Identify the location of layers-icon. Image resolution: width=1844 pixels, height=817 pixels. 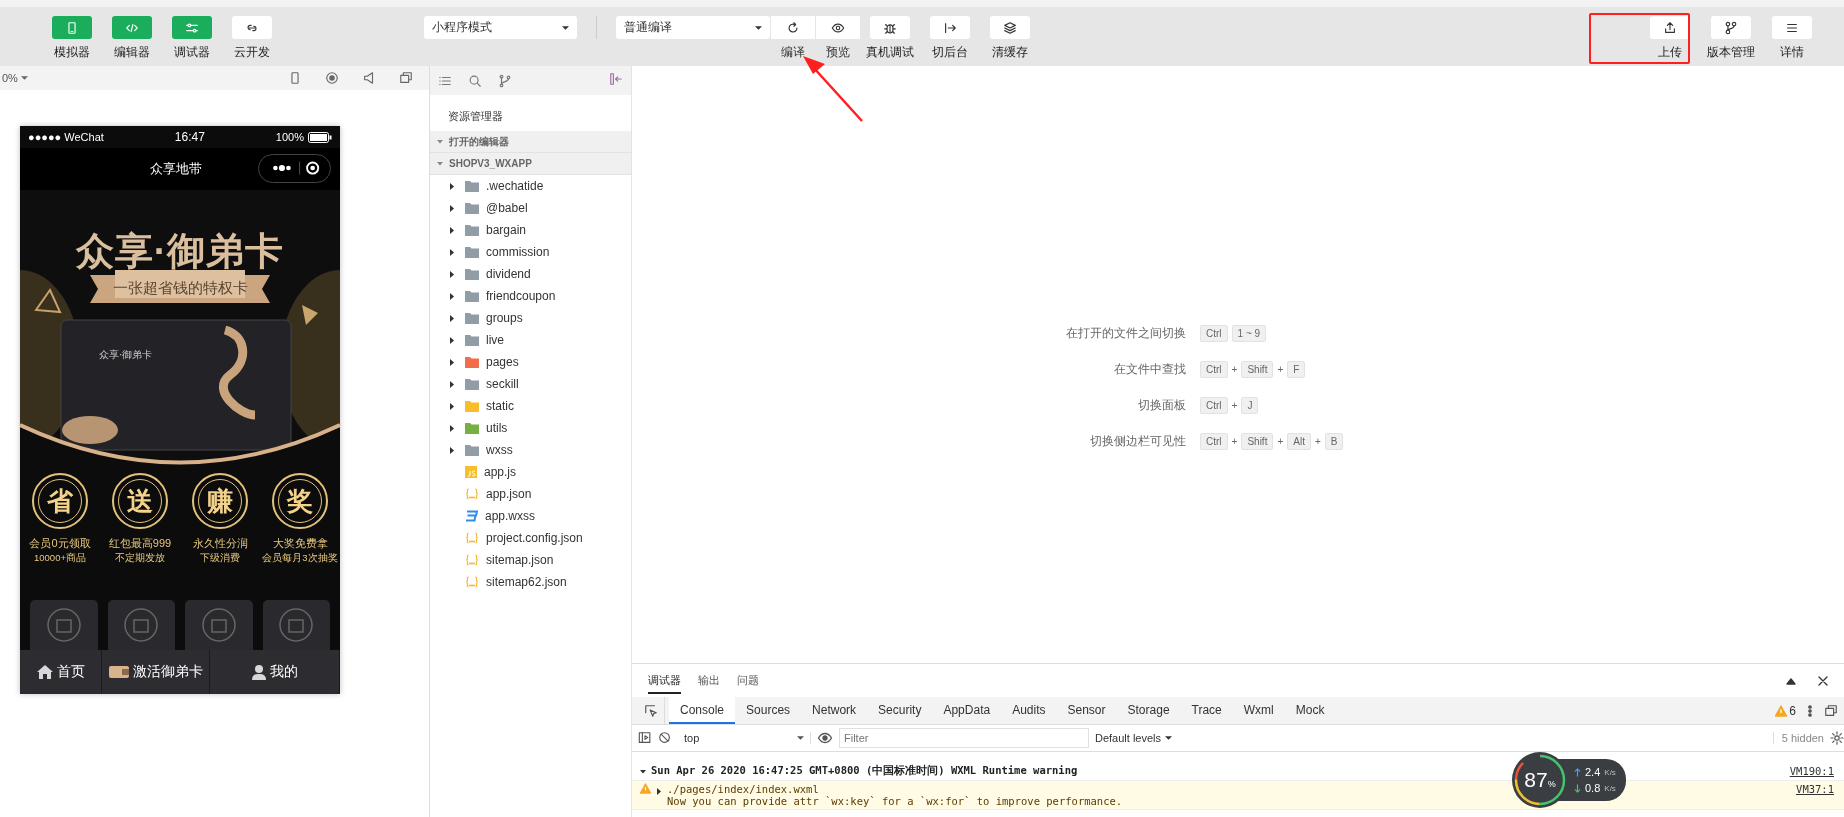
(1010, 27).